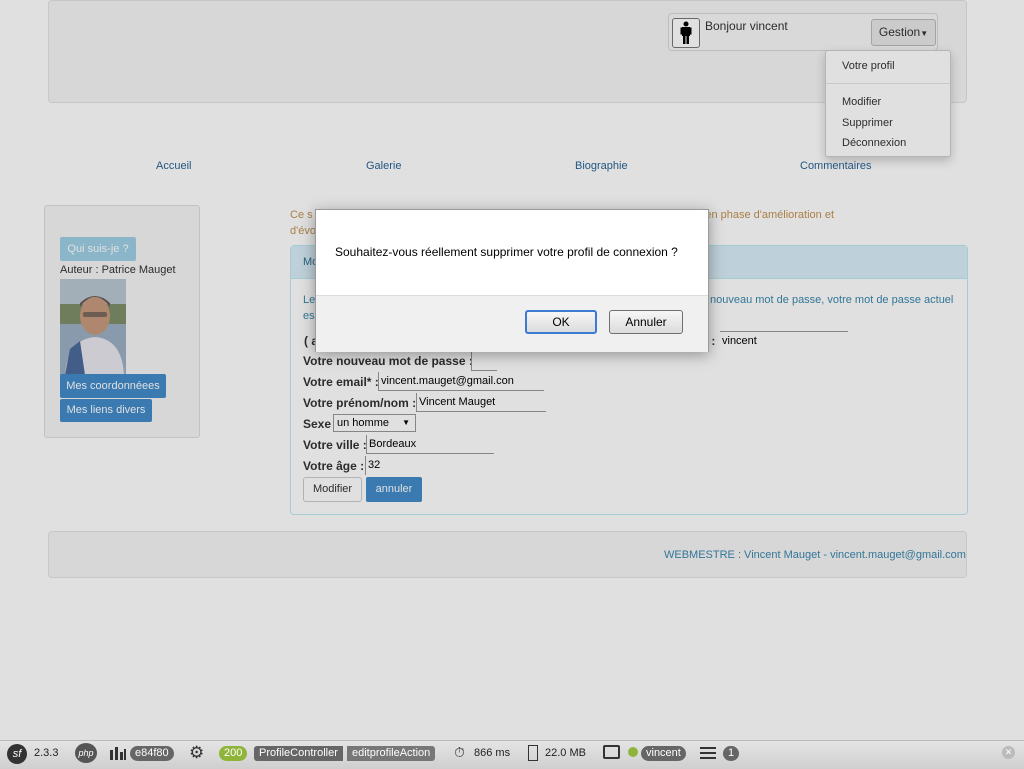 The width and height of the screenshot is (1024, 769). I want to click on memory-usage: 22.0 MB, so click(565, 753).